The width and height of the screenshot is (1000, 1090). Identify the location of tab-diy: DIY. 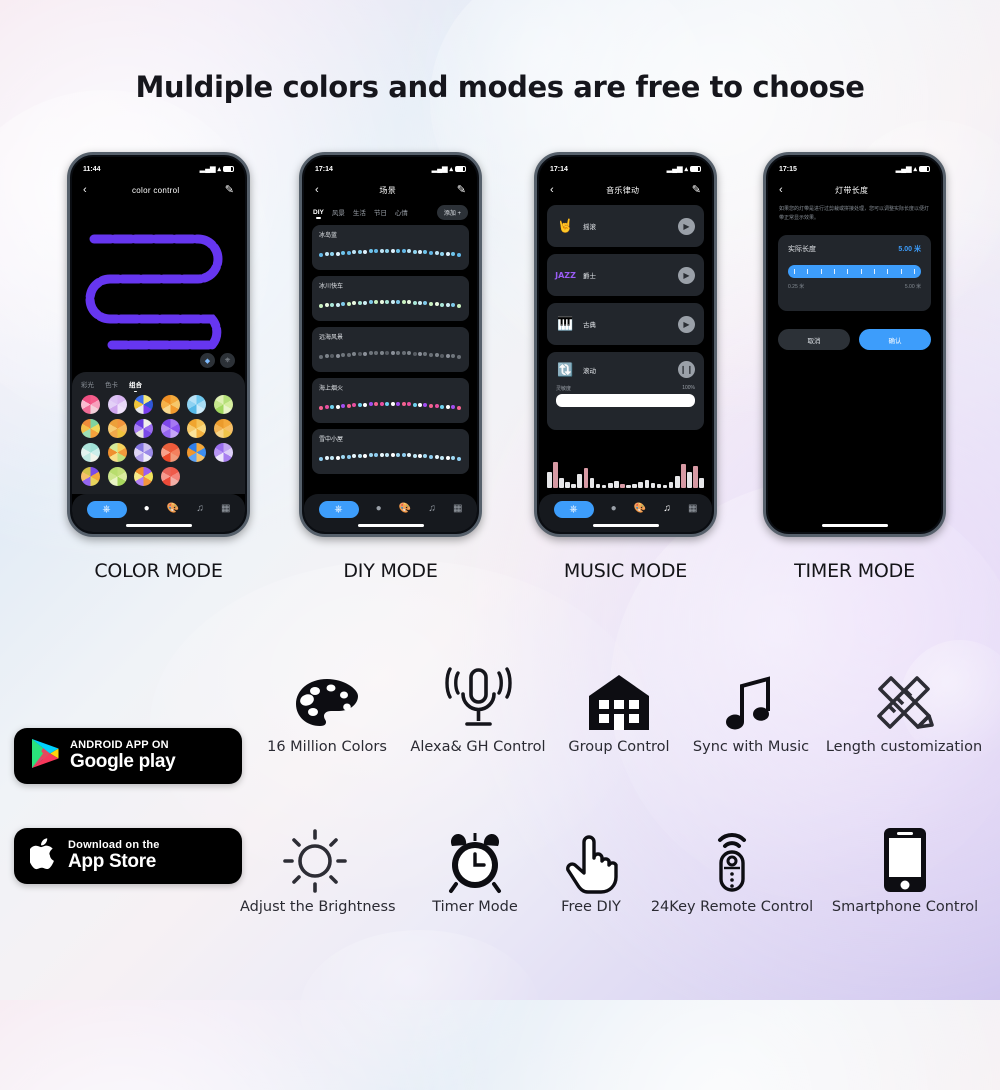
(318, 214).